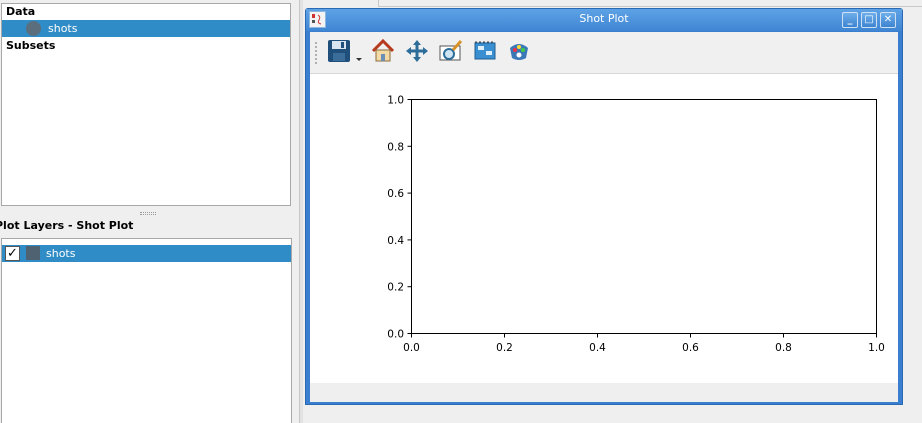 This screenshot has height=423, width=922. What do you see at coordinates (644, 343) in the screenshot?
I see `x-axis: 0.0 0.2 0.4 0.6 0.8 1.0` at bounding box center [644, 343].